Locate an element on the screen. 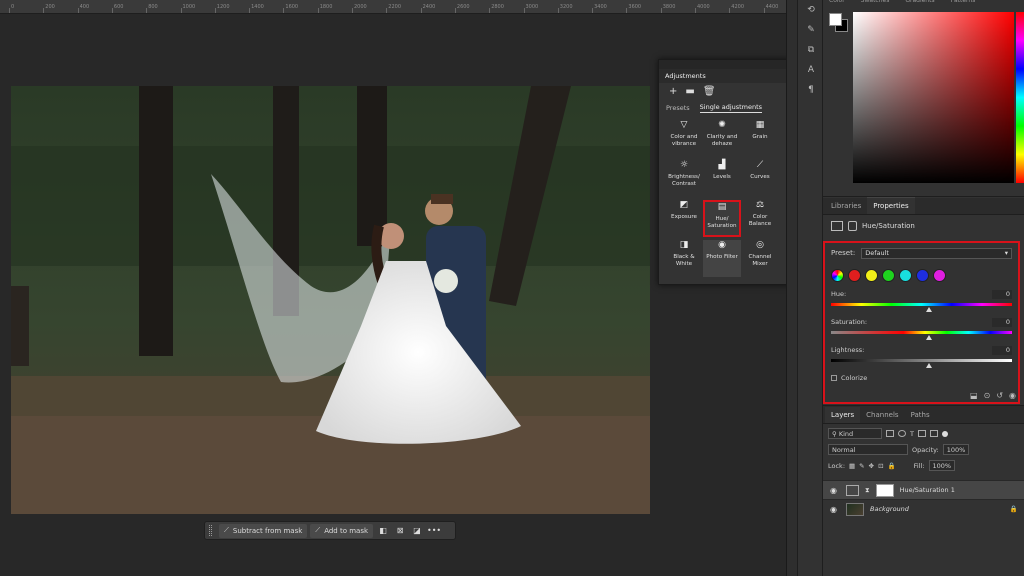 The image size is (1024, 576). kind-filter-dropdown: ⚲ Kind is located at coordinates (855, 433).